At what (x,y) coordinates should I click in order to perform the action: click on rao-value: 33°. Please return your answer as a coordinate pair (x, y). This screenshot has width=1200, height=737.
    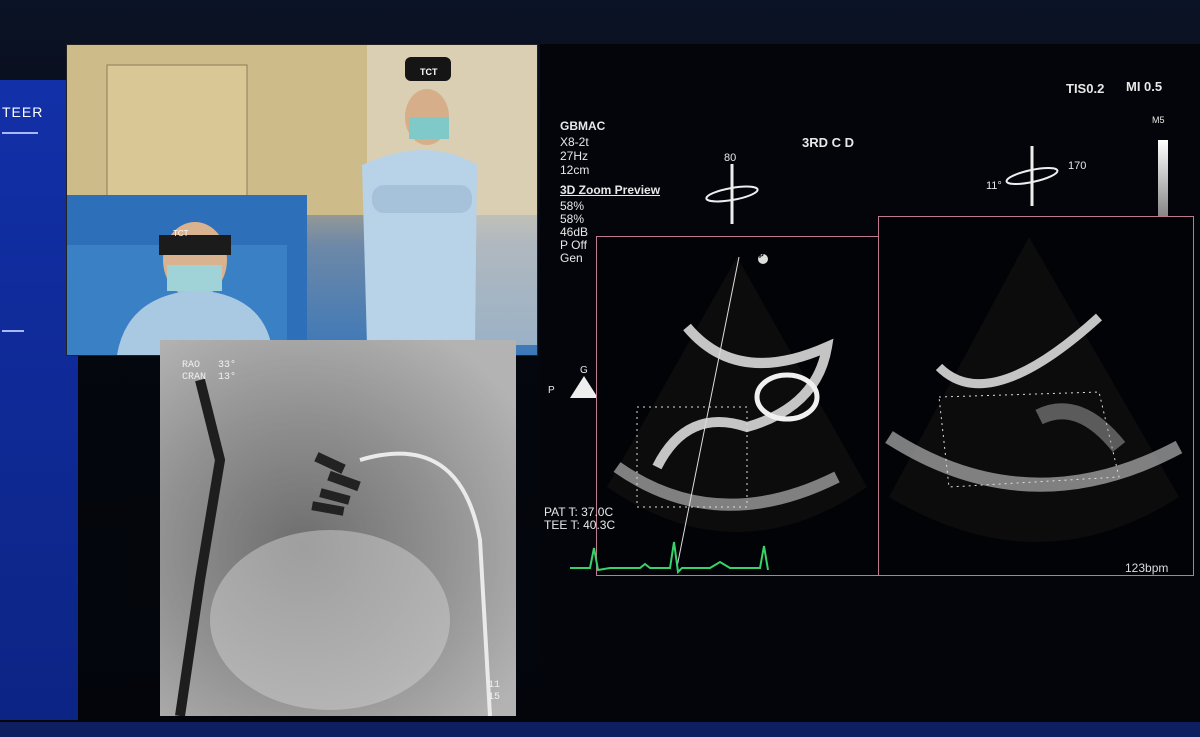
    Looking at the image, I should click on (227, 365).